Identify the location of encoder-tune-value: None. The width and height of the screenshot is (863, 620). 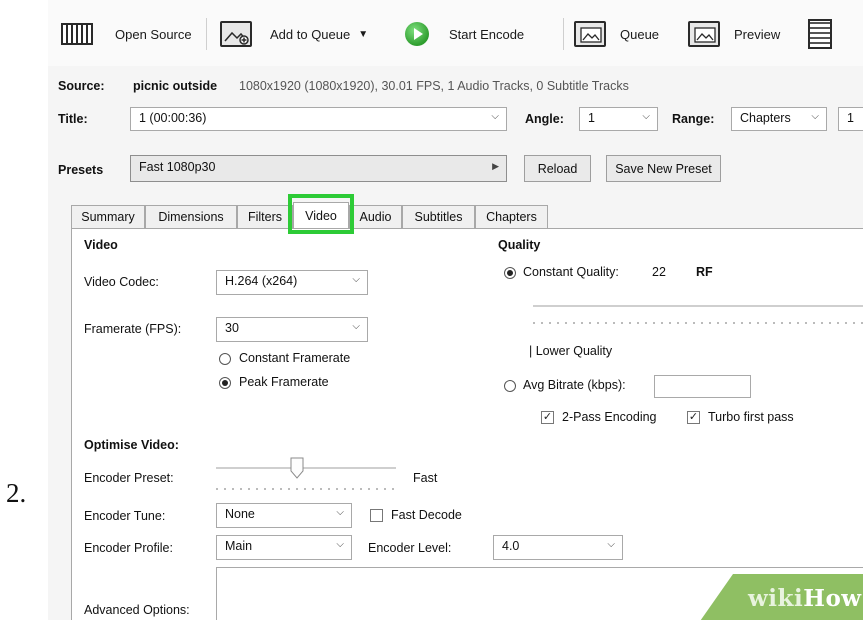
(240, 514).